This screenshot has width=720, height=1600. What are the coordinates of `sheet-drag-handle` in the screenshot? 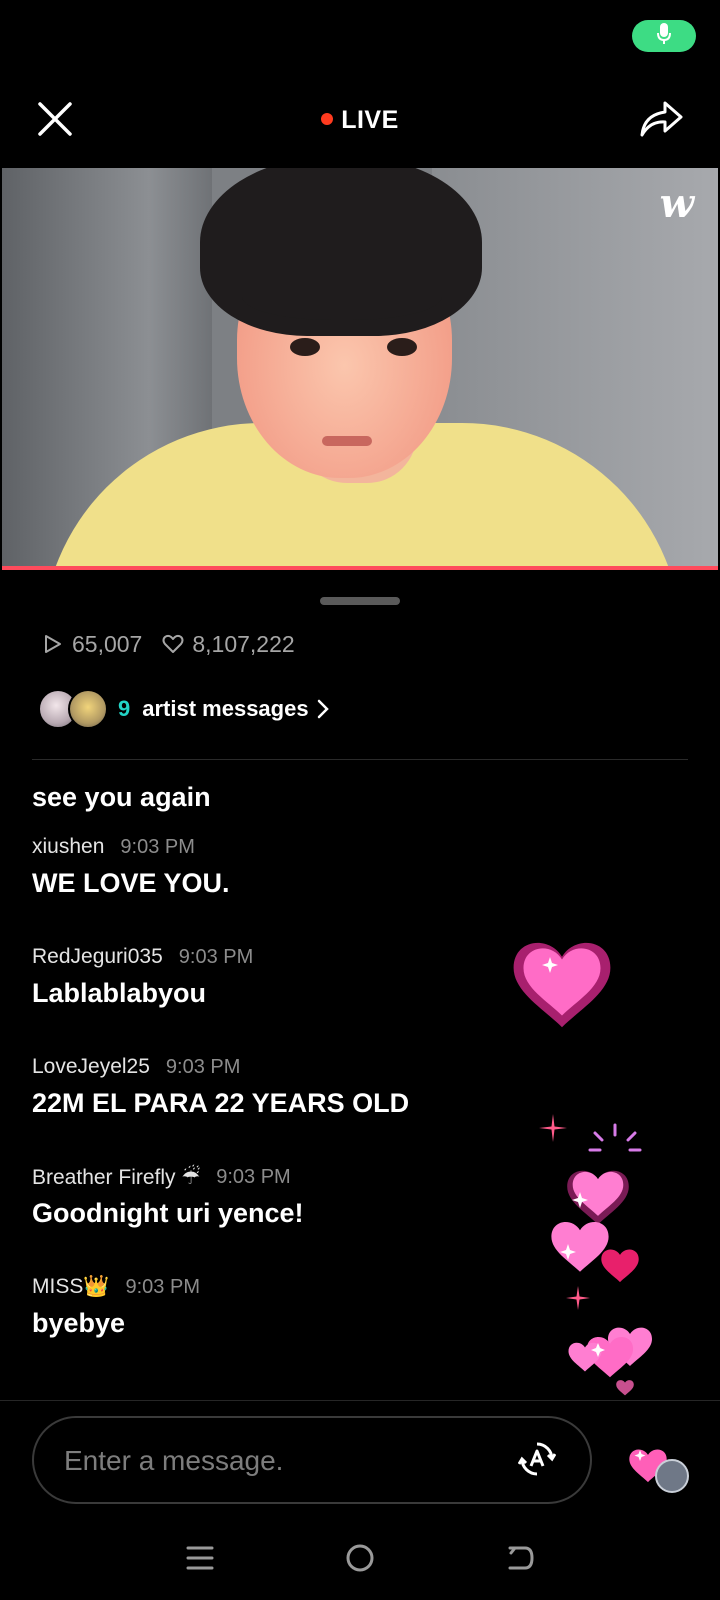 It's located at (360, 601).